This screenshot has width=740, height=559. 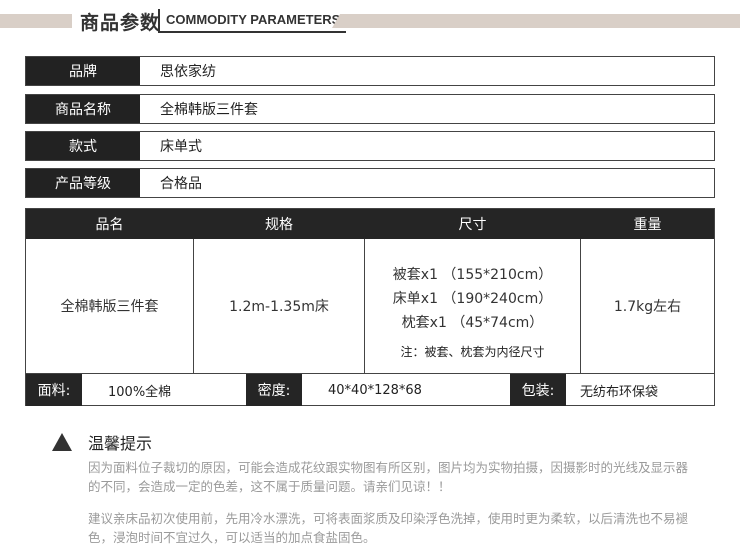 I want to click on spec-table-footer: 面料: 100%全棉 密度: 40*40*128*68 包装: 无纺布环保袋, so click(x=370, y=389).